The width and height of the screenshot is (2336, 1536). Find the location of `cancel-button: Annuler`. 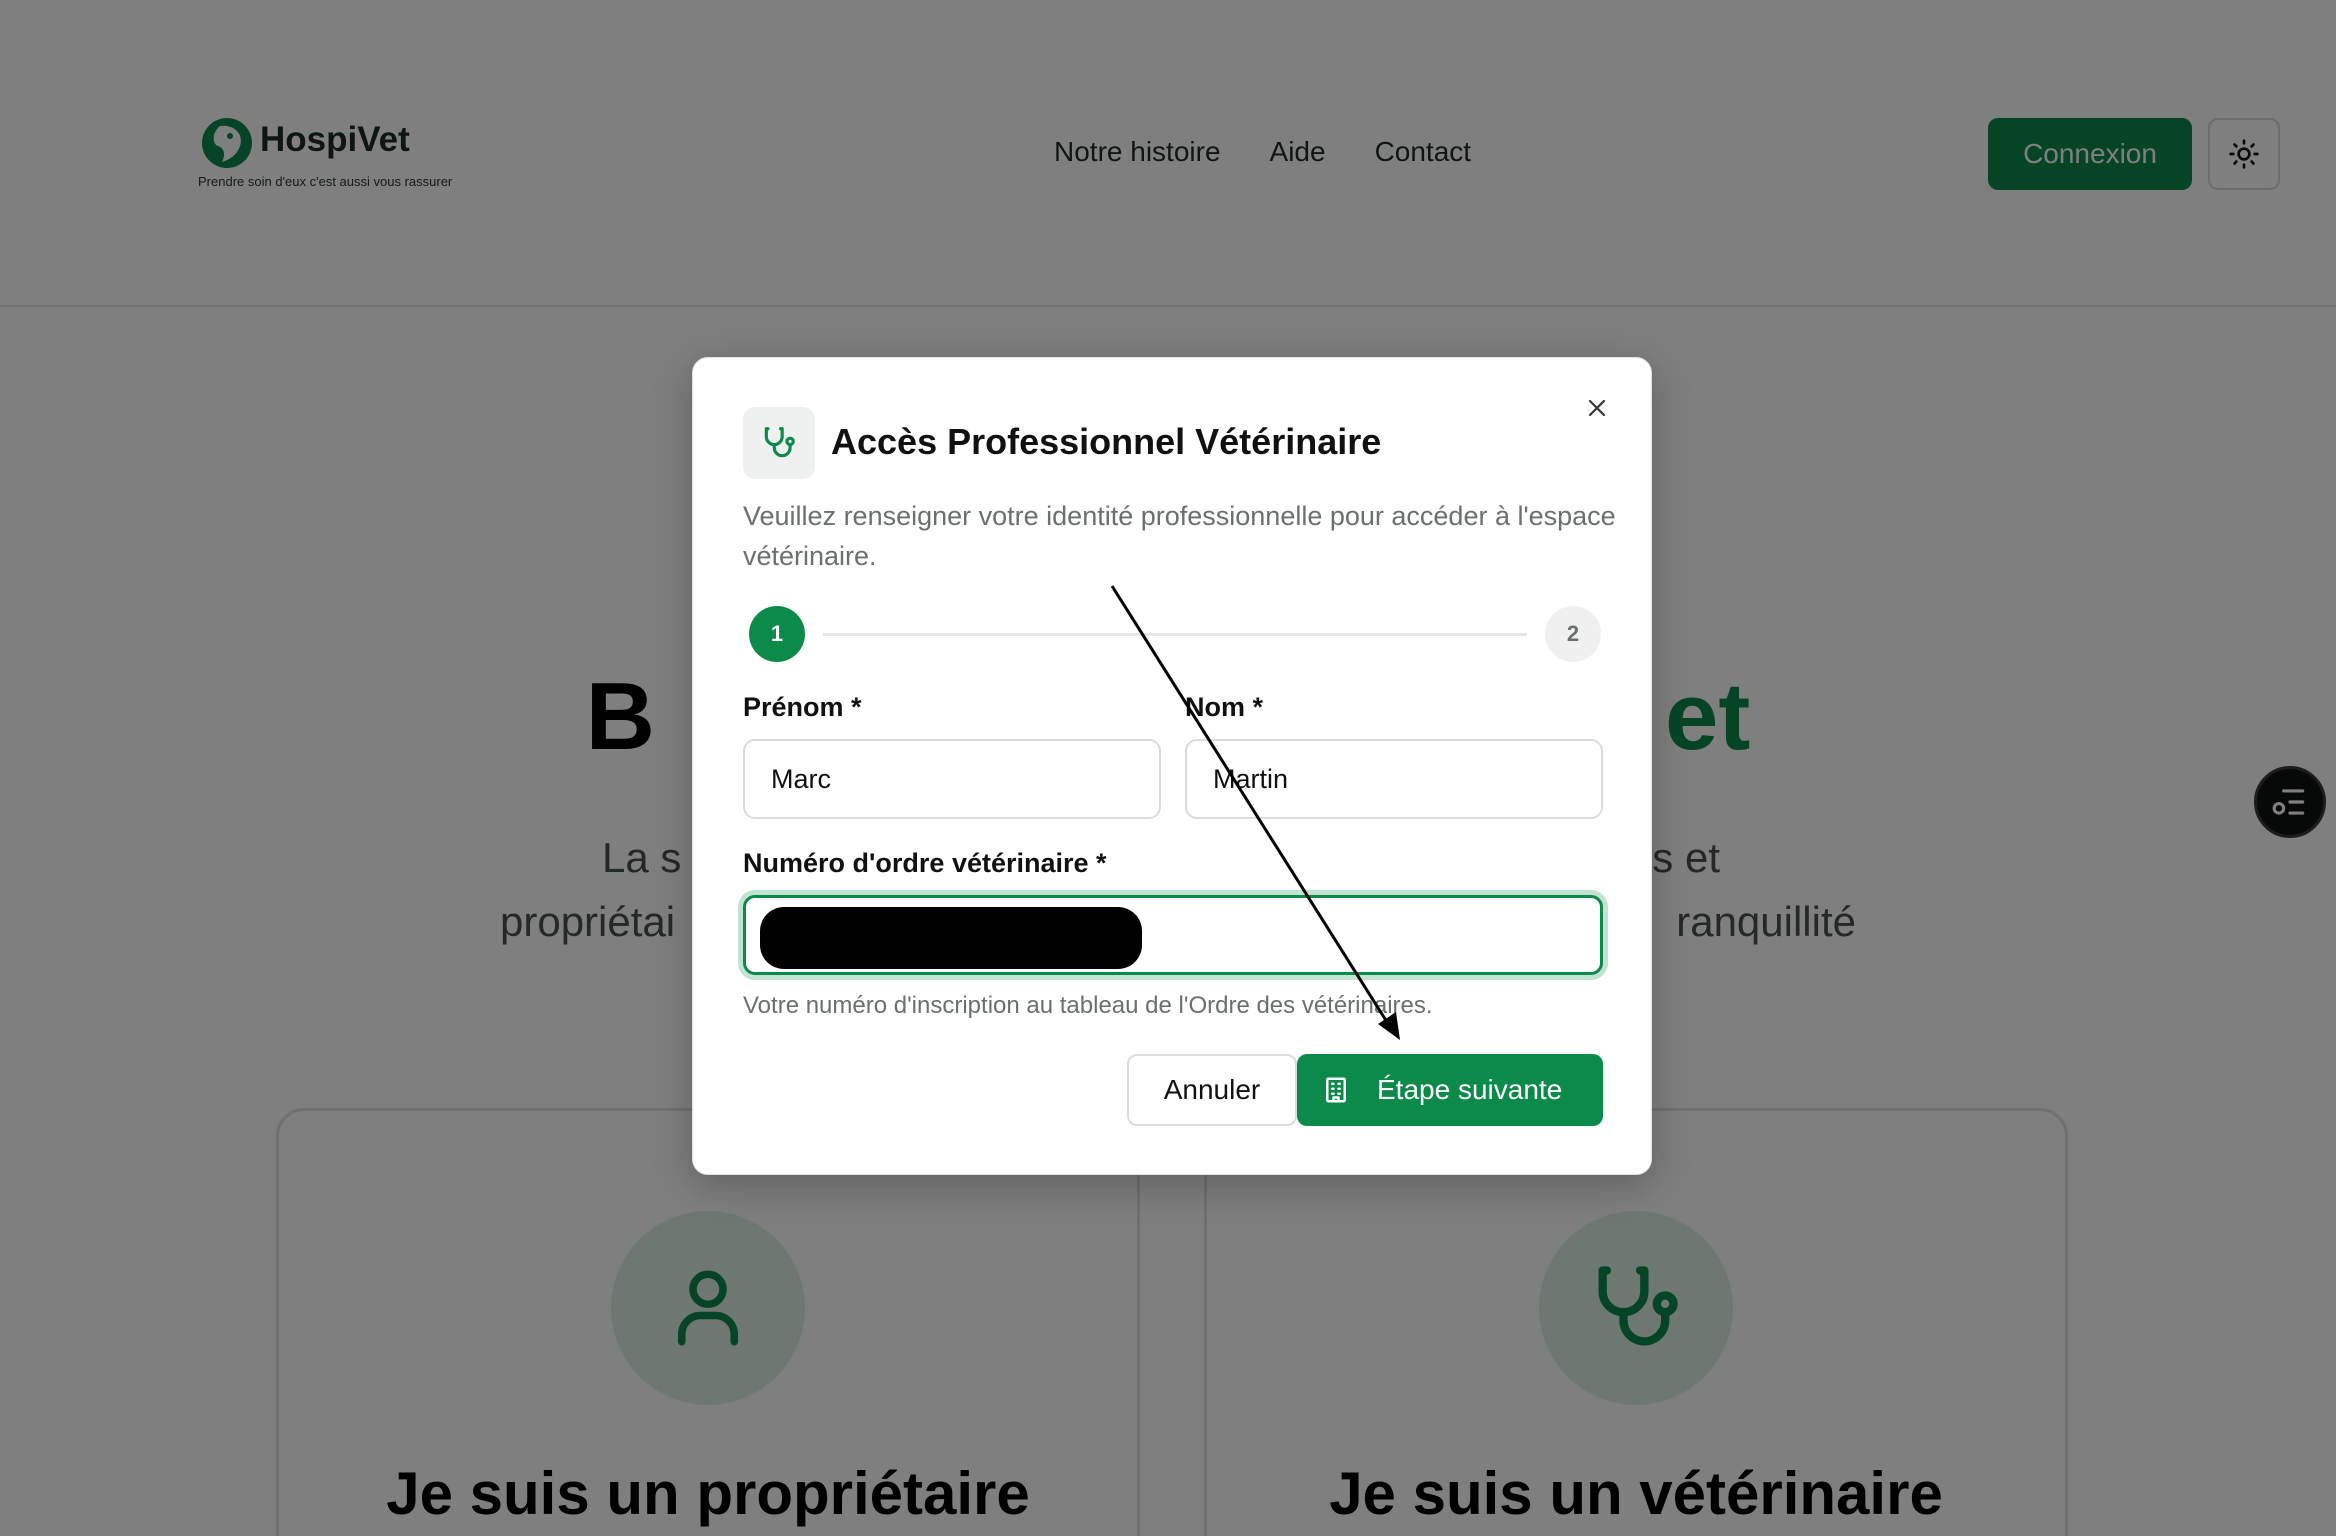

cancel-button: Annuler is located at coordinates (1212, 1090).